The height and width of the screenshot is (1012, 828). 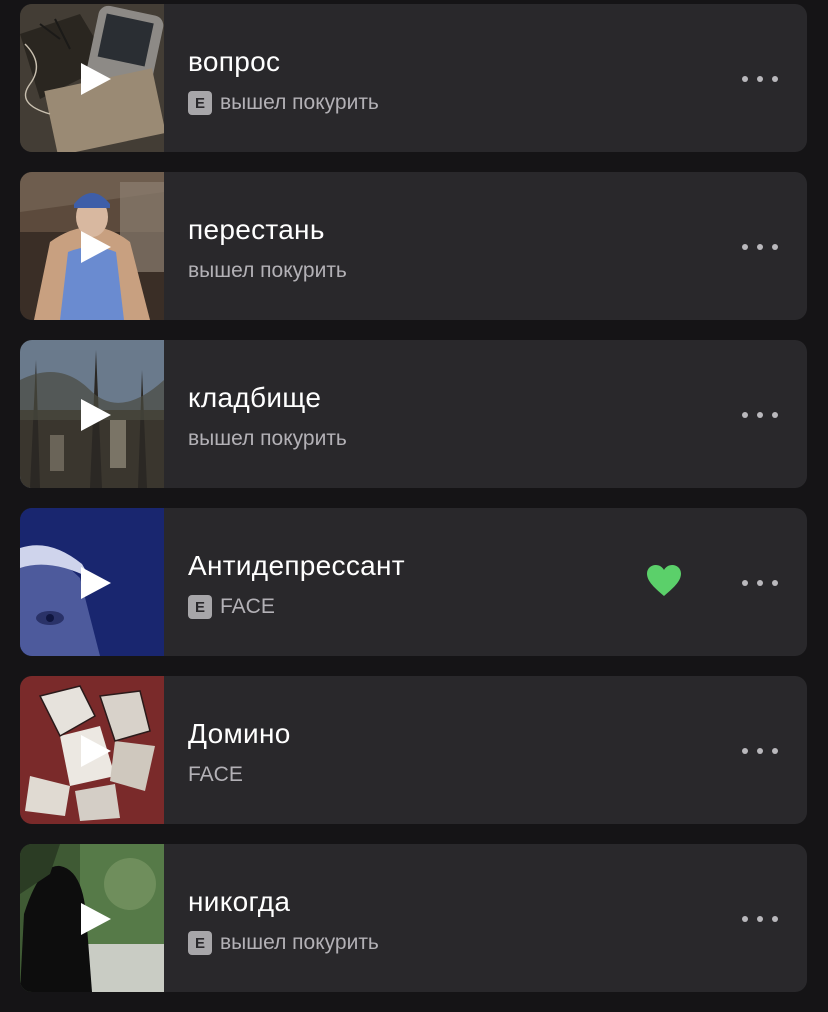 I want to click on track-title: кладбище, so click(x=255, y=397).